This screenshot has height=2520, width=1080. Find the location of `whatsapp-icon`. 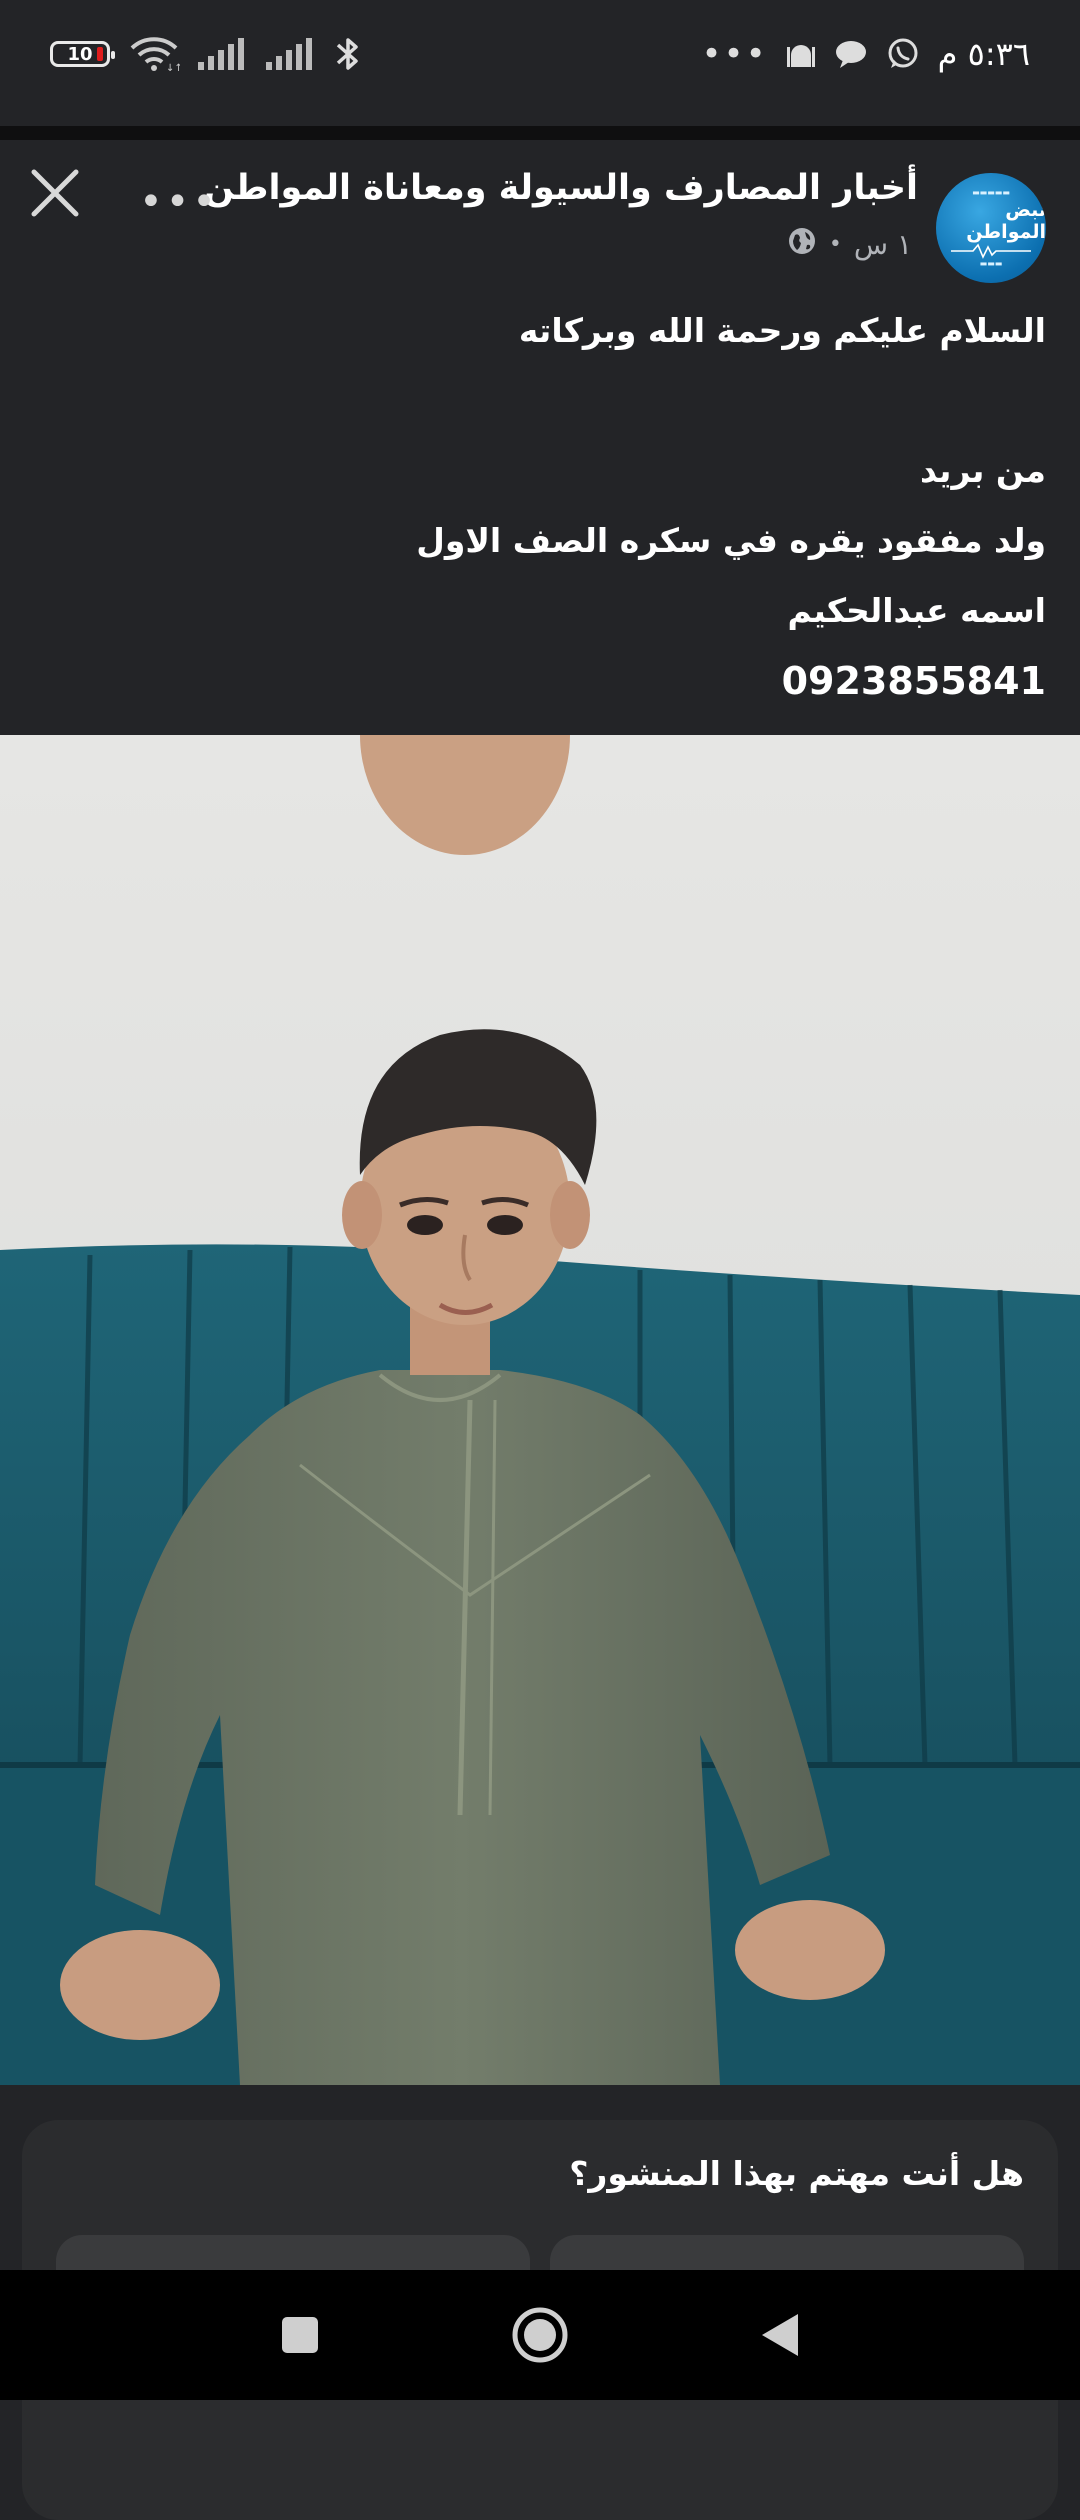

whatsapp-icon is located at coordinates (903, 54).